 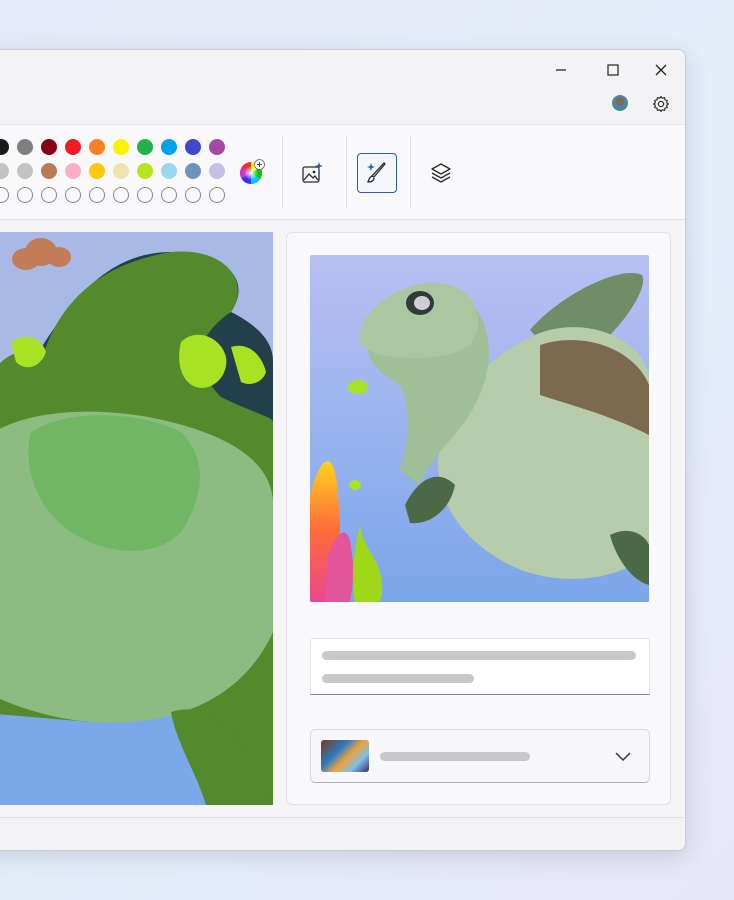 What do you see at coordinates (342, 172) in the screenshot?
I see `toolbar` at bounding box center [342, 172].